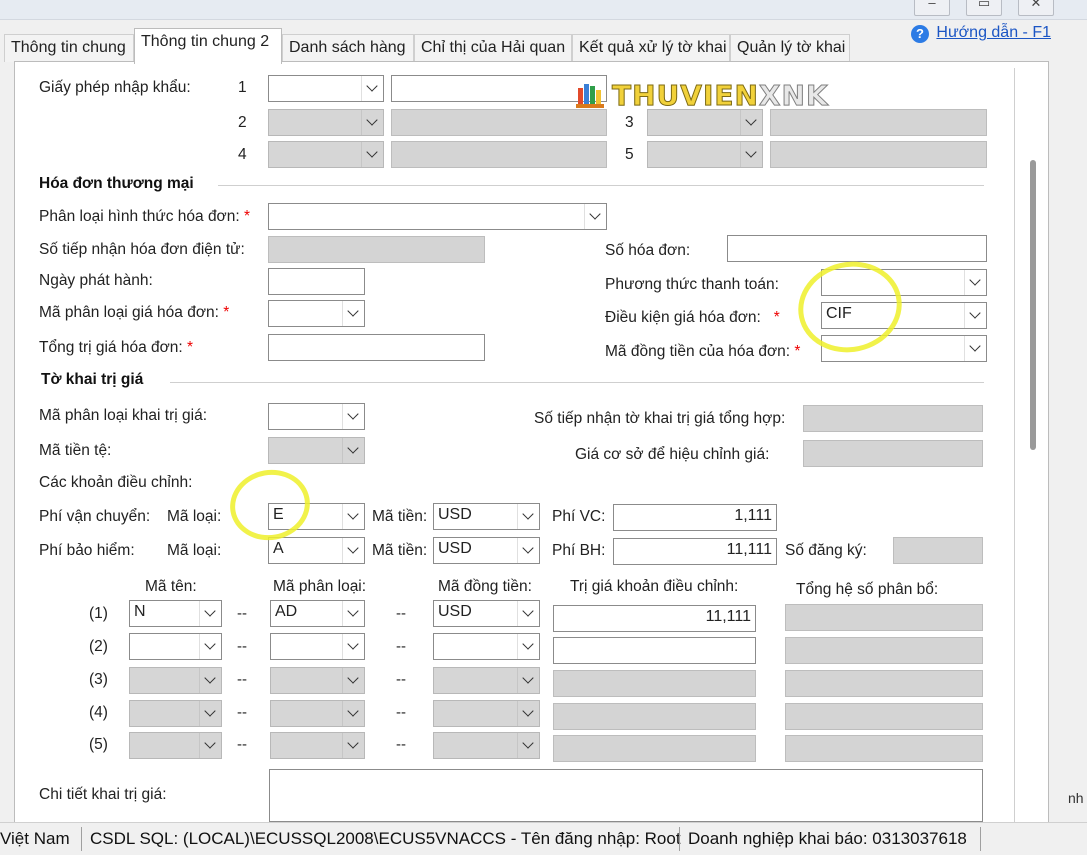  I want to click on invoice-total-field, so click(376, 347).